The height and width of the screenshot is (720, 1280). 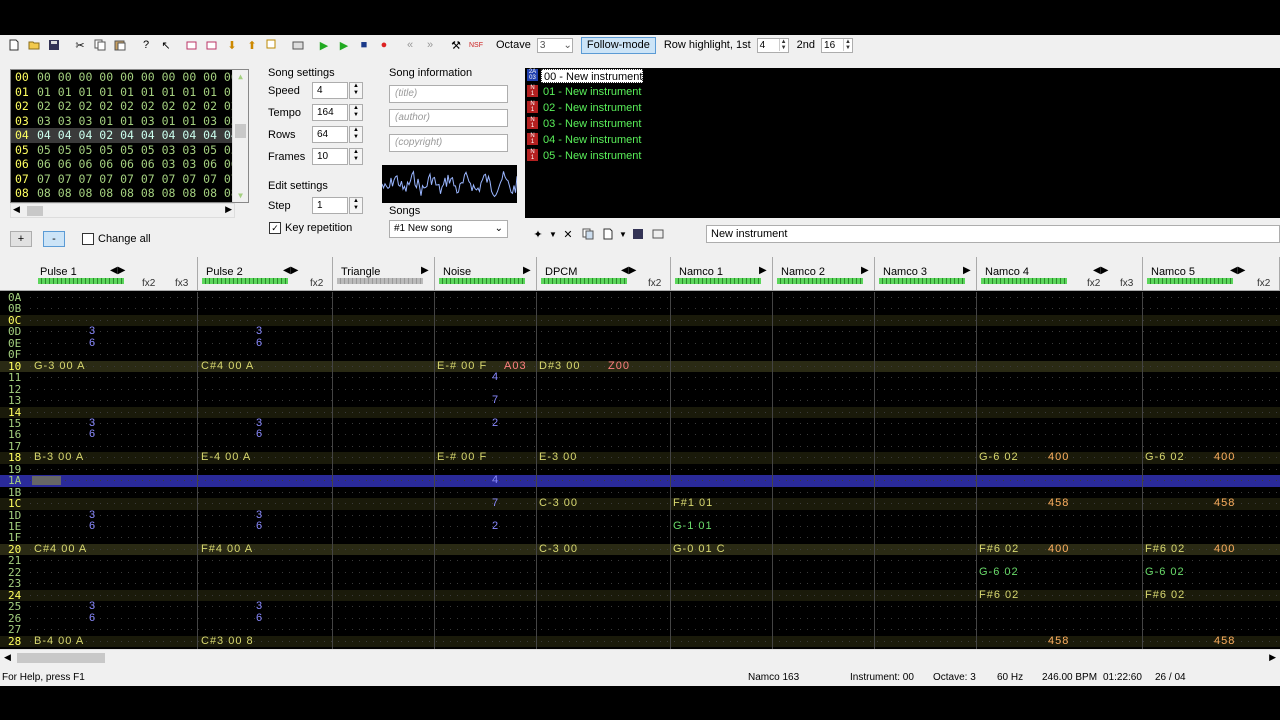 I want to click on step-input: 1, so click(x=330, y=205).